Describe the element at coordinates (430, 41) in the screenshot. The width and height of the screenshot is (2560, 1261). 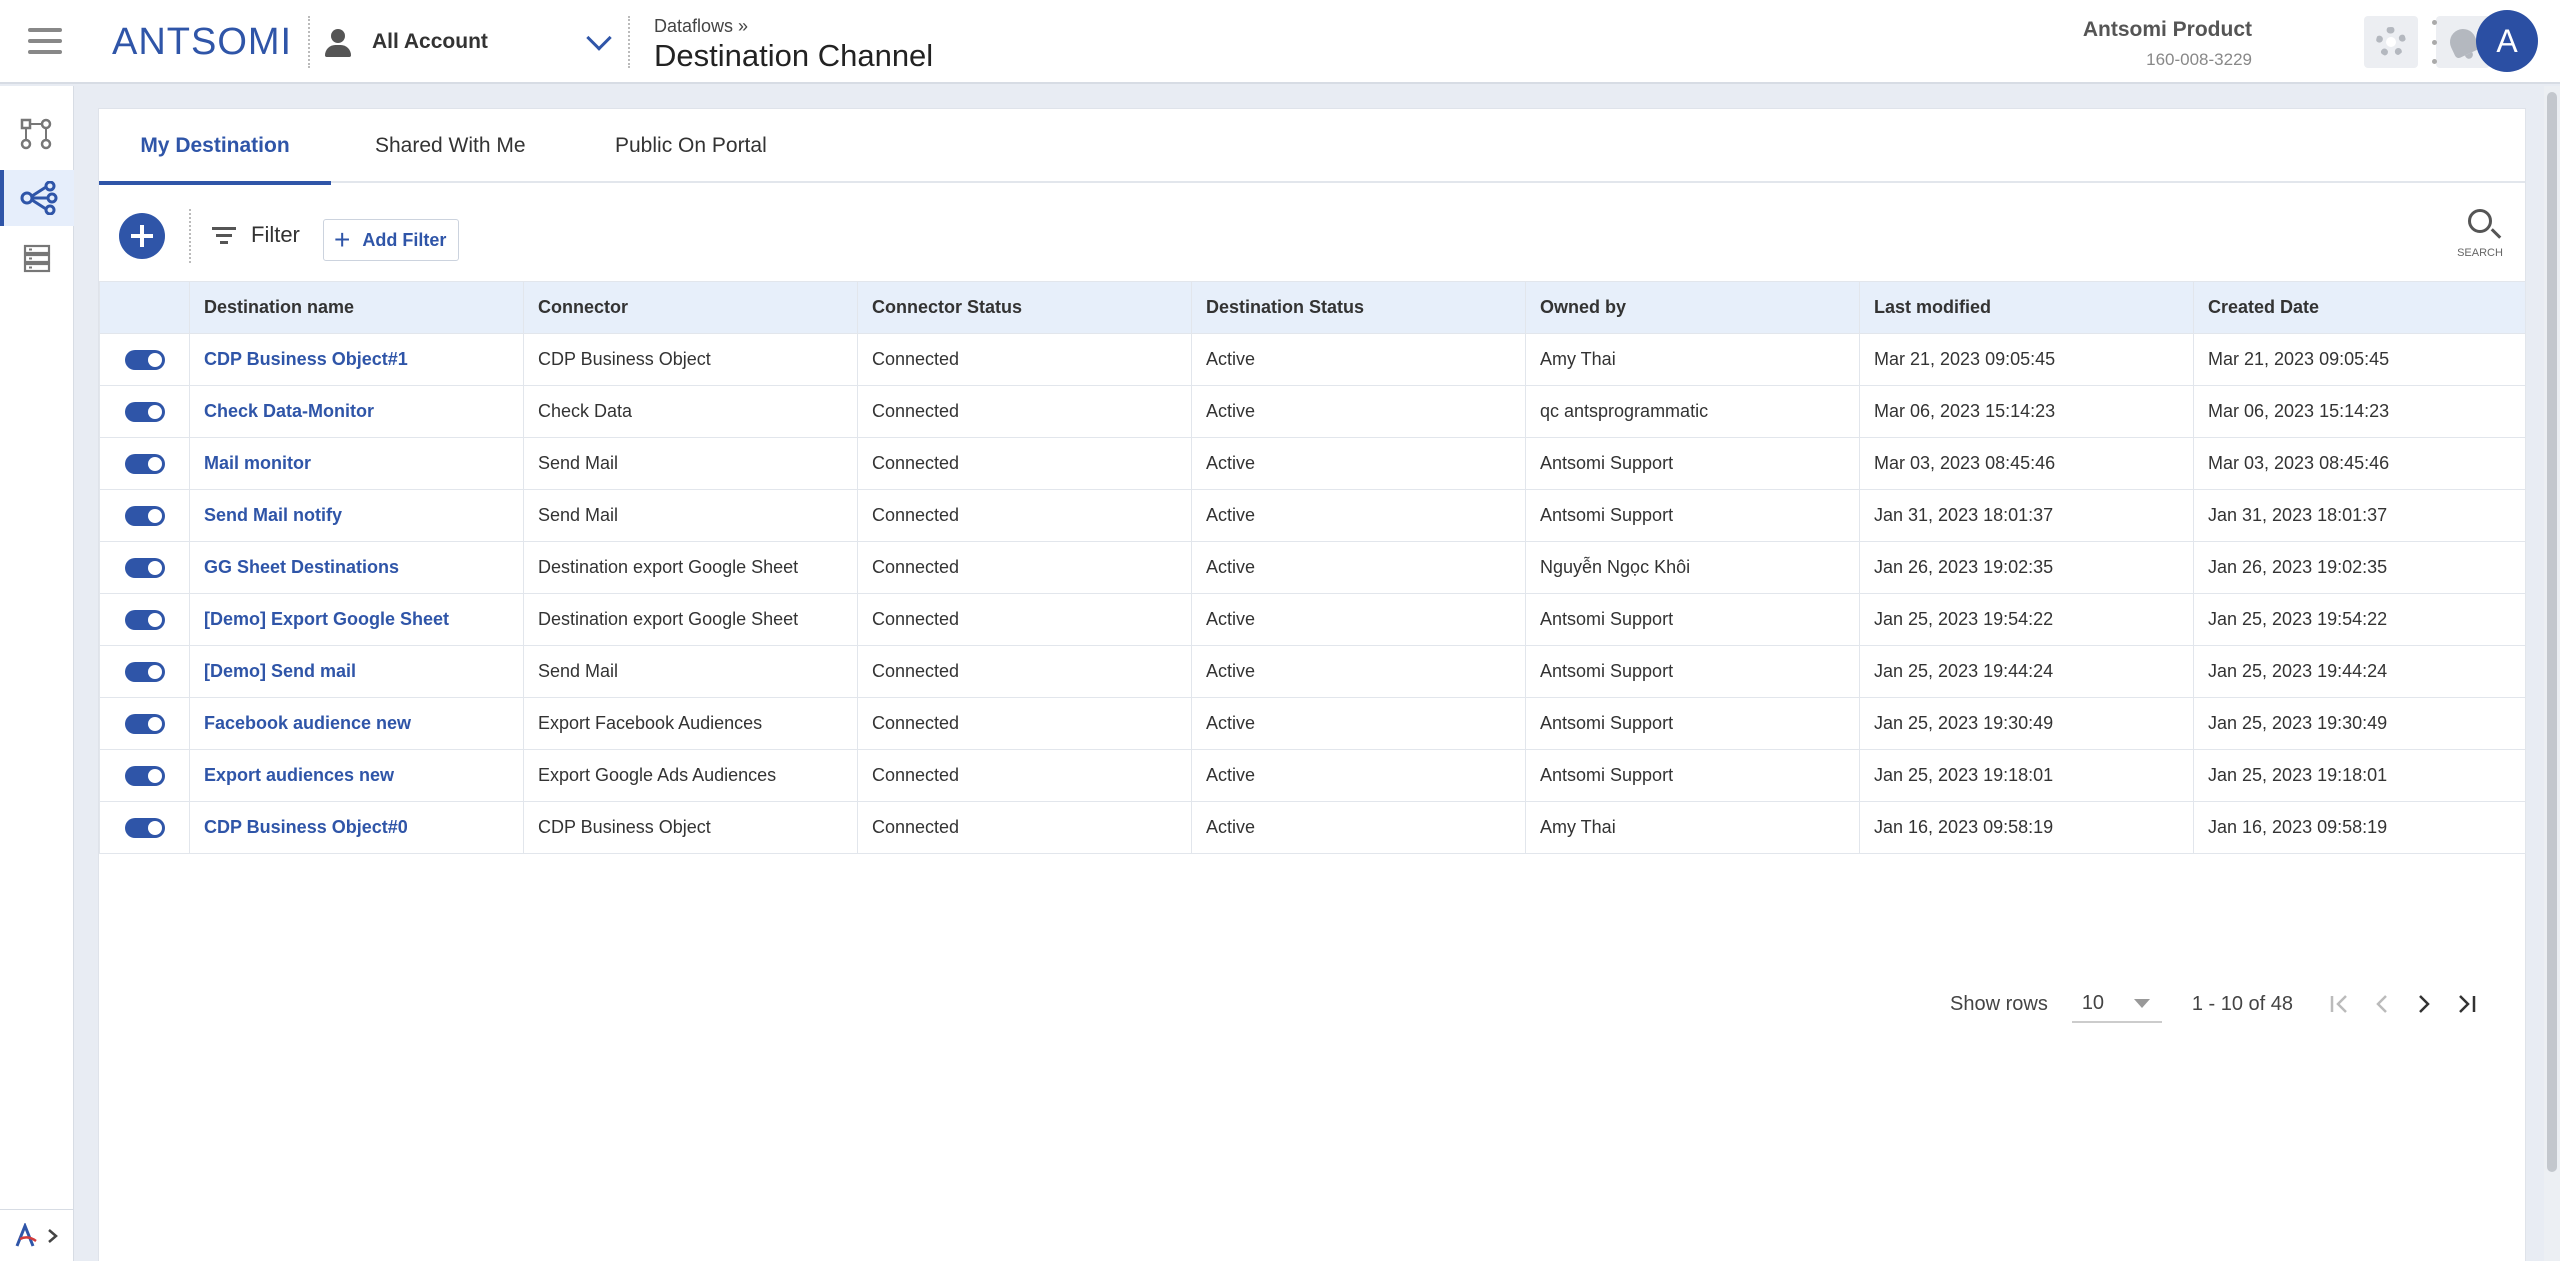
I see `account-label: All Account` at that location.